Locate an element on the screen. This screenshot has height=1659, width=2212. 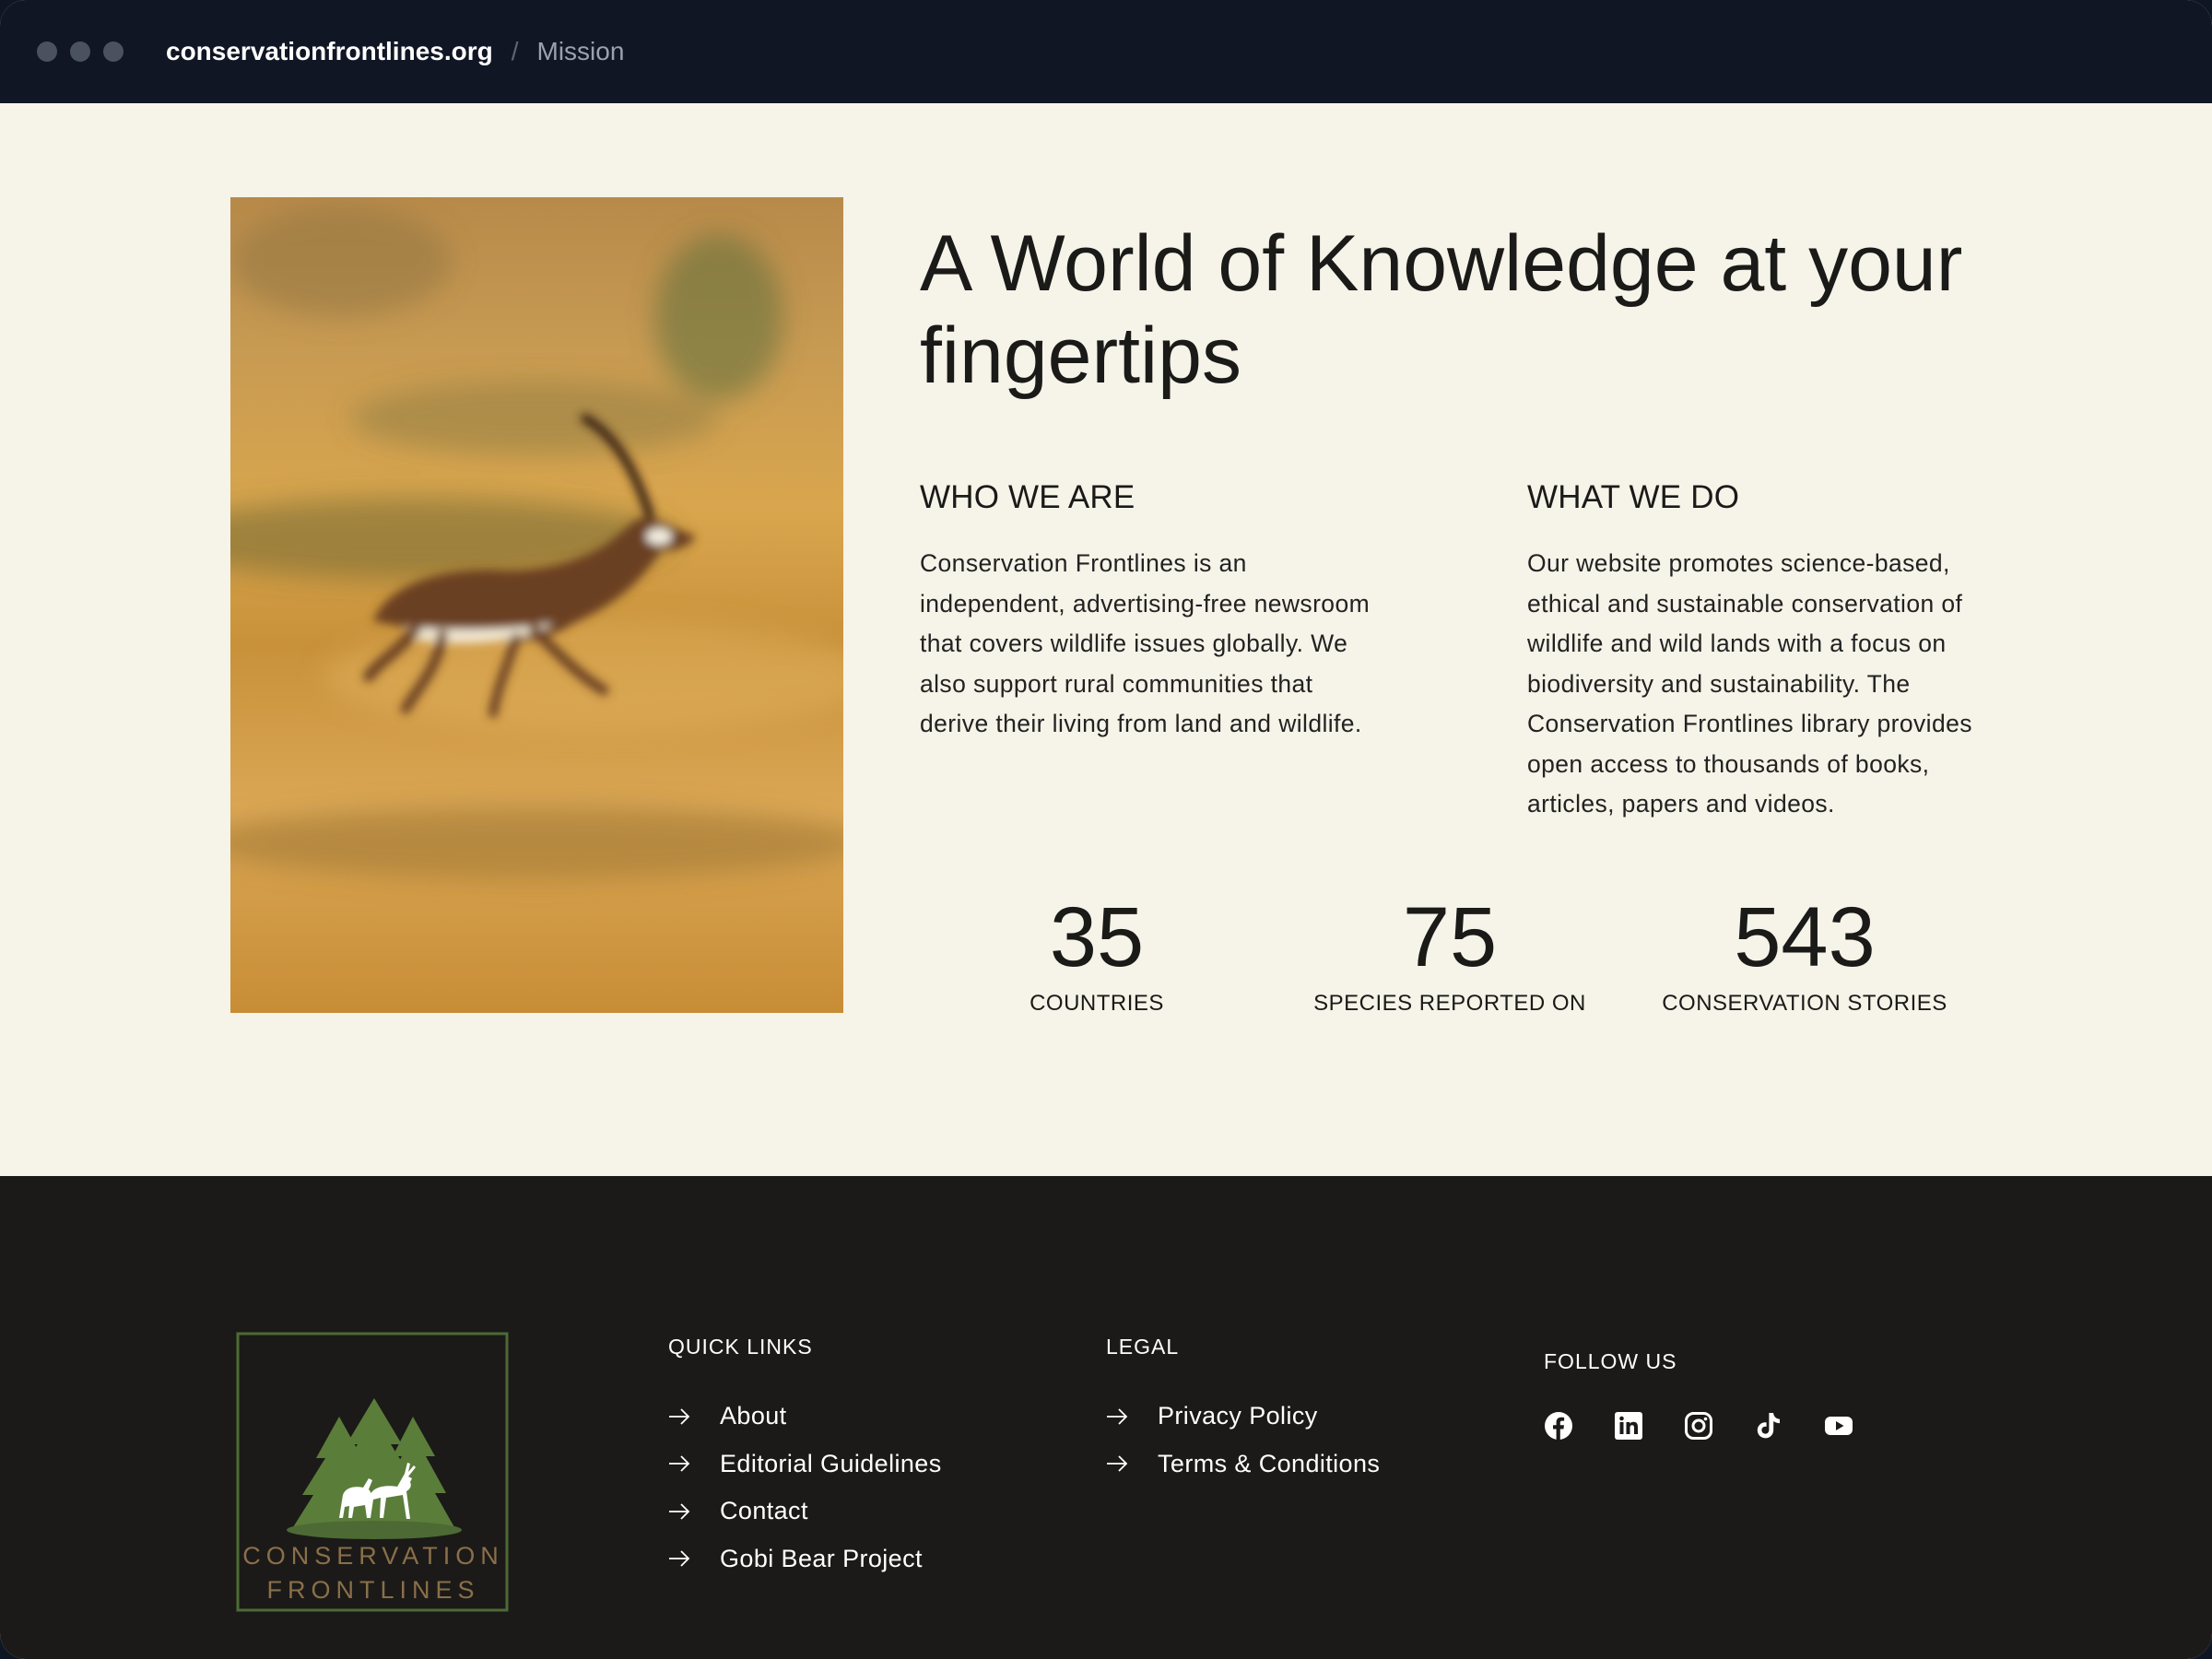
stat-label: CONSERVATION STORIES is located at coordinates (1804, 1003).